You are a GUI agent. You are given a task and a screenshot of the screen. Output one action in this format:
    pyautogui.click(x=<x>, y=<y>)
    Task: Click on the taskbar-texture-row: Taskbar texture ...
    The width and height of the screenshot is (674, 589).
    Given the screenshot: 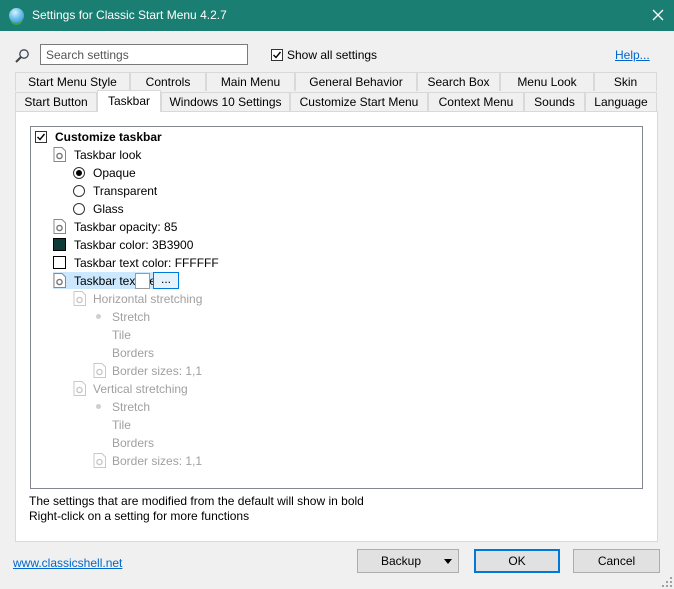 What is the action you would take?
    pyautogui.click(x=181, y=281)
    